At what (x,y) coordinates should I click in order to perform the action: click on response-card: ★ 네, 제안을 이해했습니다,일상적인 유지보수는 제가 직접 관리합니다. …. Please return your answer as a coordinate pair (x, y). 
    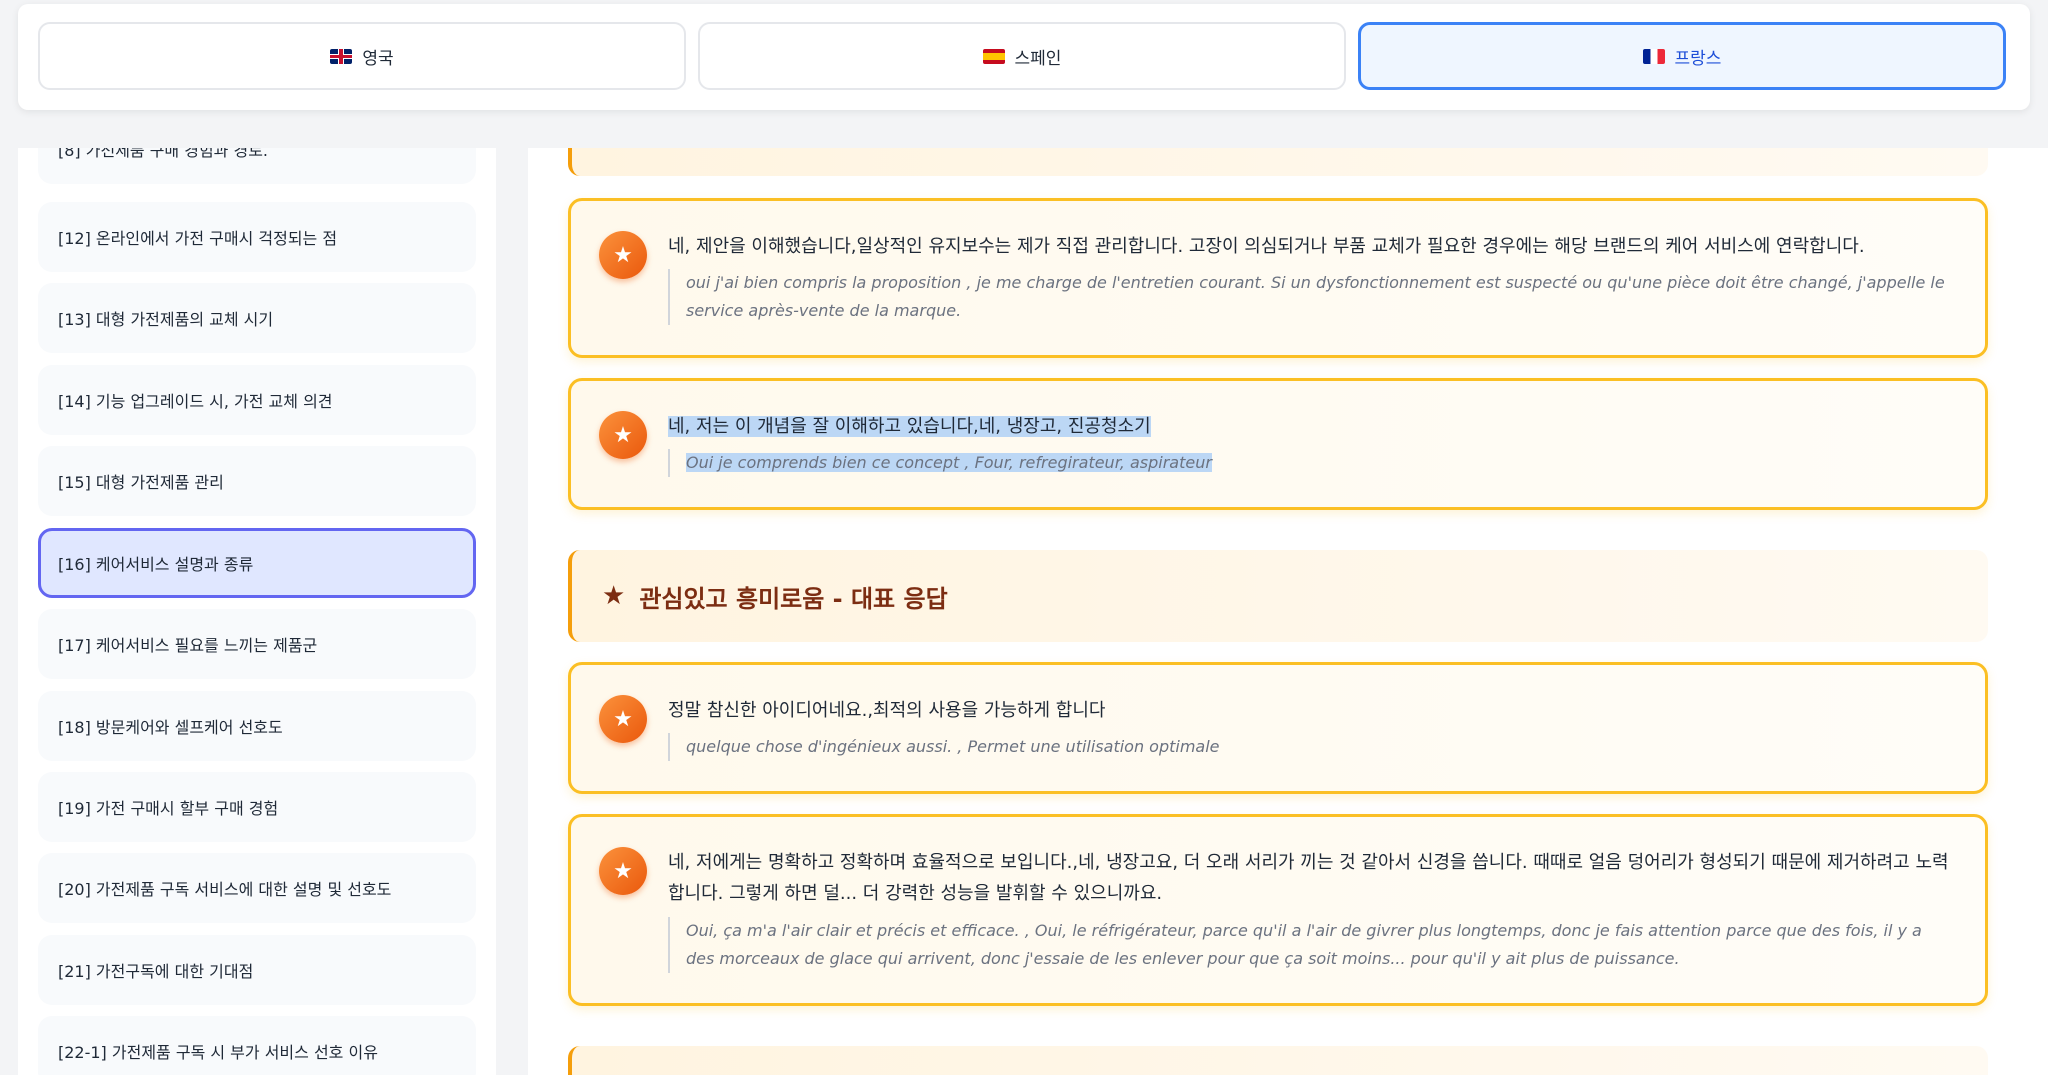
    Looking at the image, I should click on (1278, 278).